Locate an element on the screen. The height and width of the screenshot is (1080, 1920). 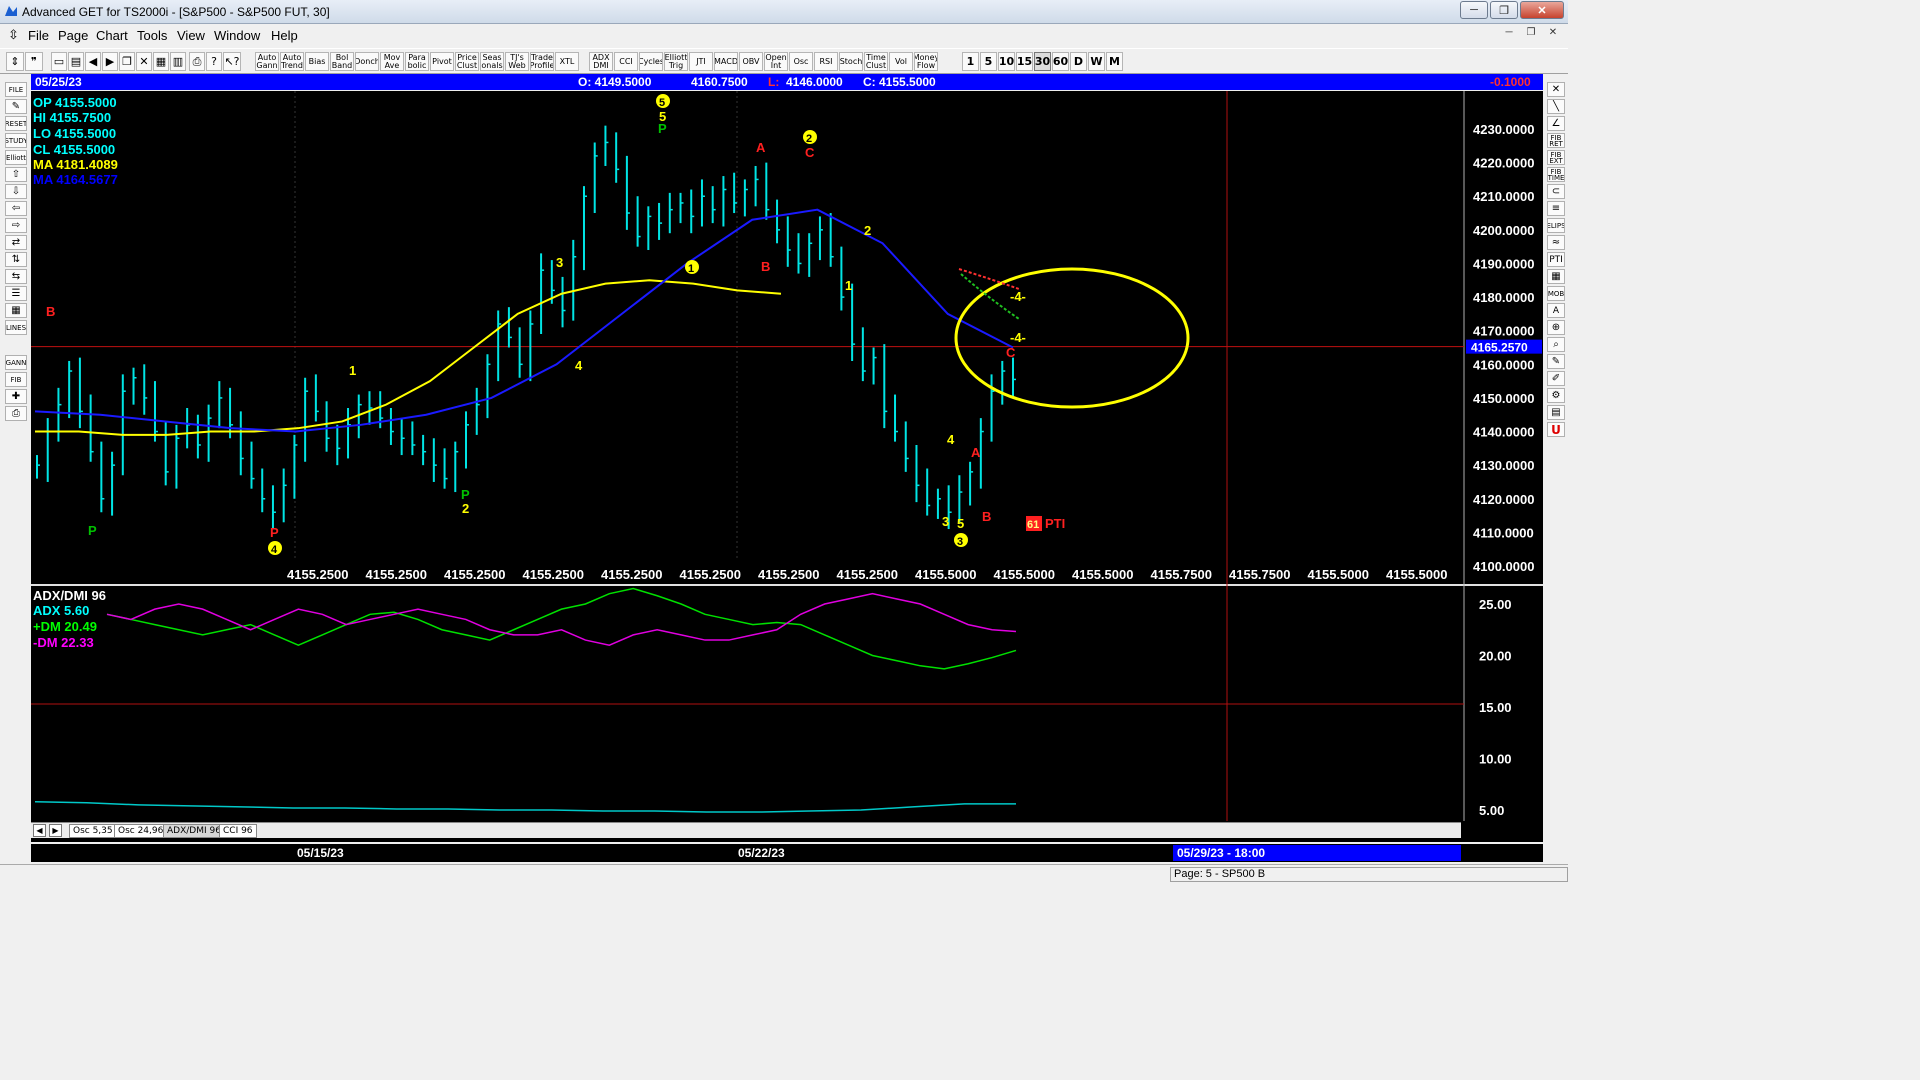
cascade-icon: ▦ is located at coordinates (161, 61).